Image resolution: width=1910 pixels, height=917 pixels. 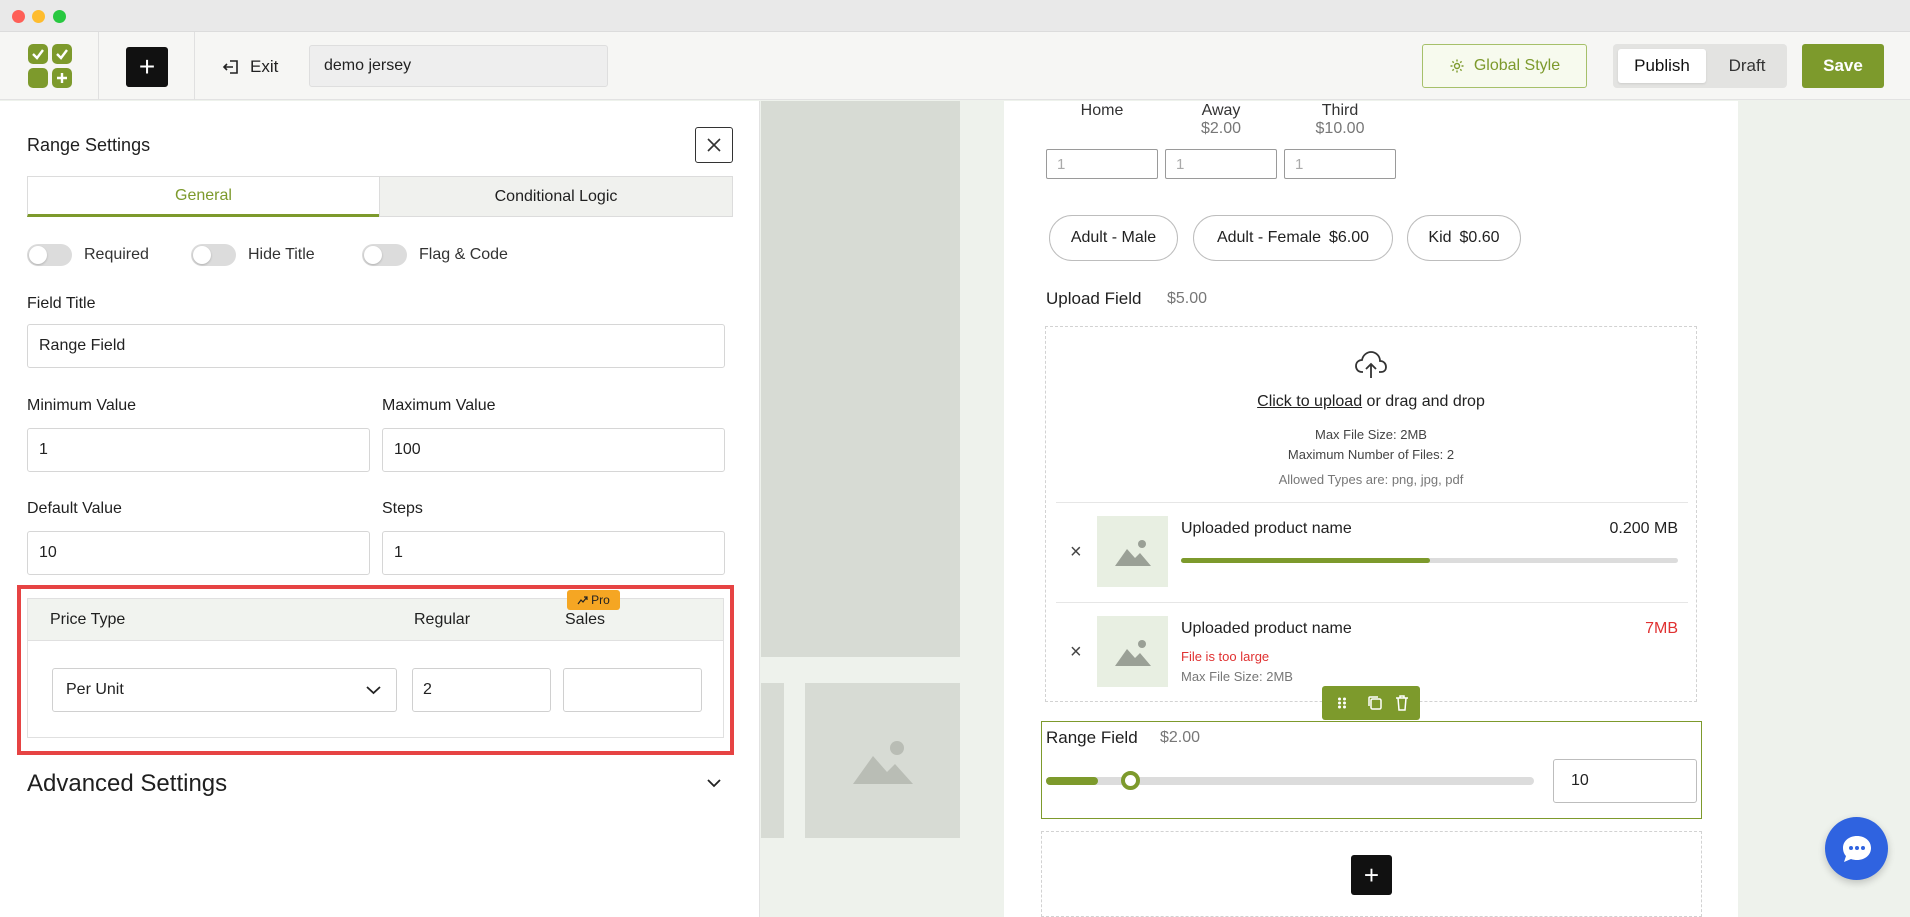 What do you see at coordinates (1843, 66) in the screenshot?
I see `save-button: Save` at bounding box center [1843, 66].